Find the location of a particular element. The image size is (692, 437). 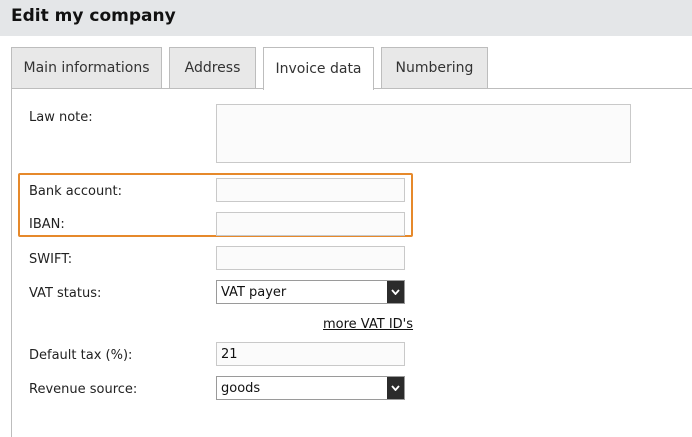

revenue-source-value: goods is located at coordinates (241, 388).